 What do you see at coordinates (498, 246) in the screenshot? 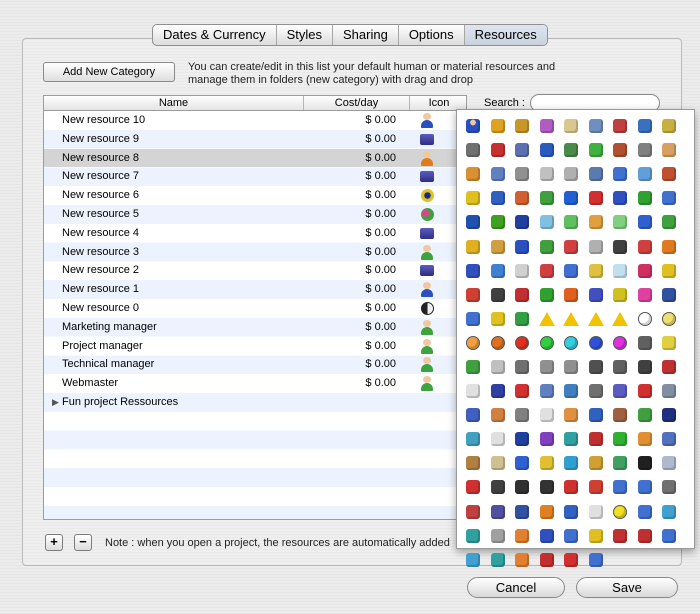
I see `puzzle-icon` at bounding box center [498, 246].